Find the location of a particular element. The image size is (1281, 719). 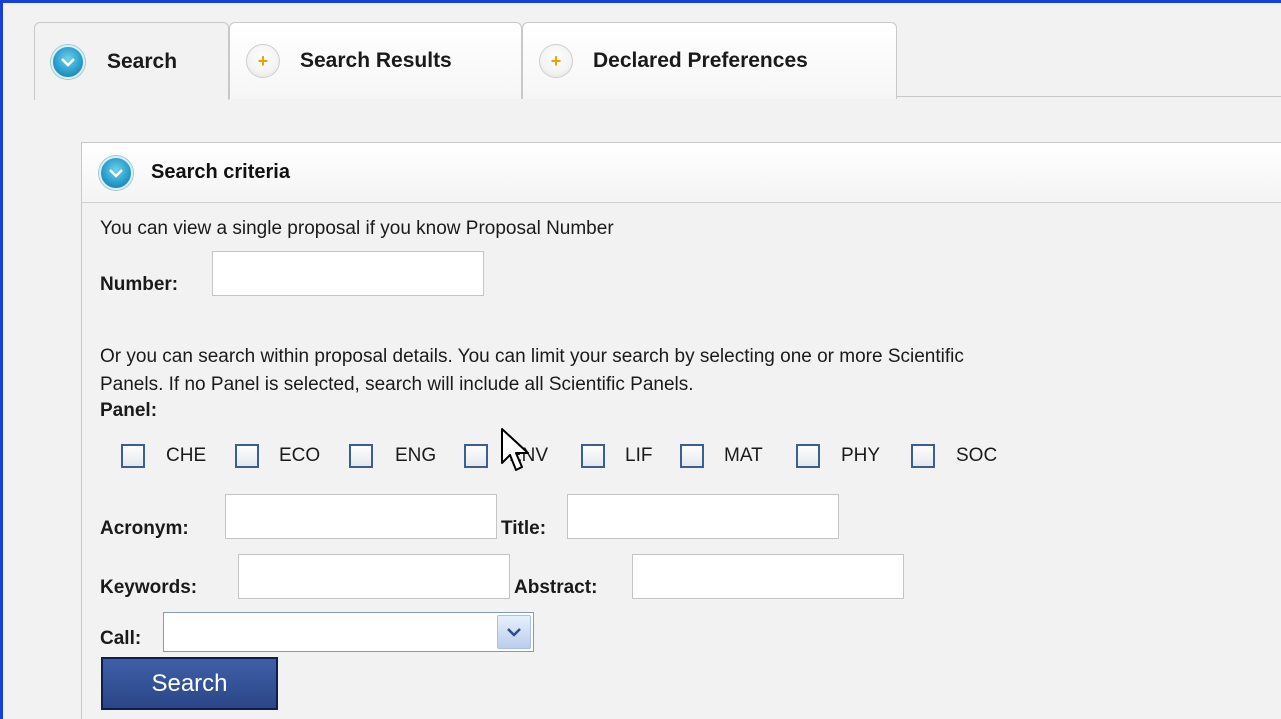

checkbox-soc is located at coordinates (923, 456).